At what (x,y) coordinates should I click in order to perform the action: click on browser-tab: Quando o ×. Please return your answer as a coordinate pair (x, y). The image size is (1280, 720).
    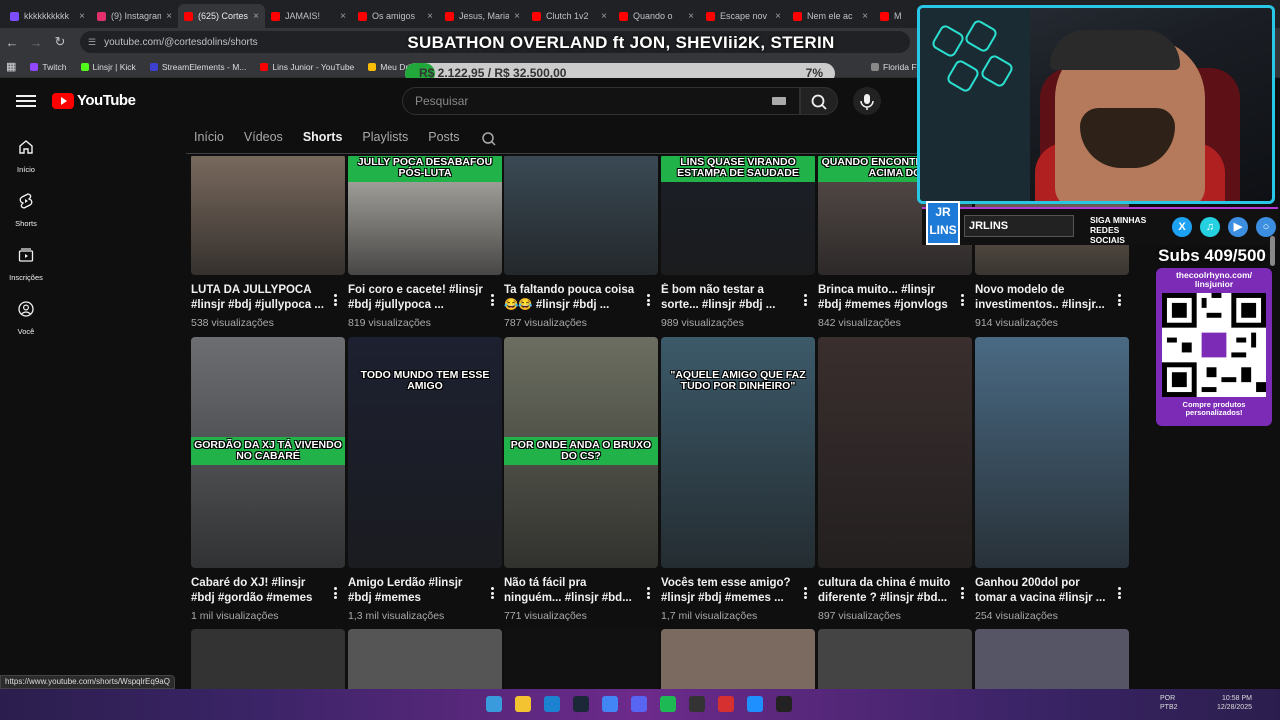
    Looking at the image, I should click on (656, 16).